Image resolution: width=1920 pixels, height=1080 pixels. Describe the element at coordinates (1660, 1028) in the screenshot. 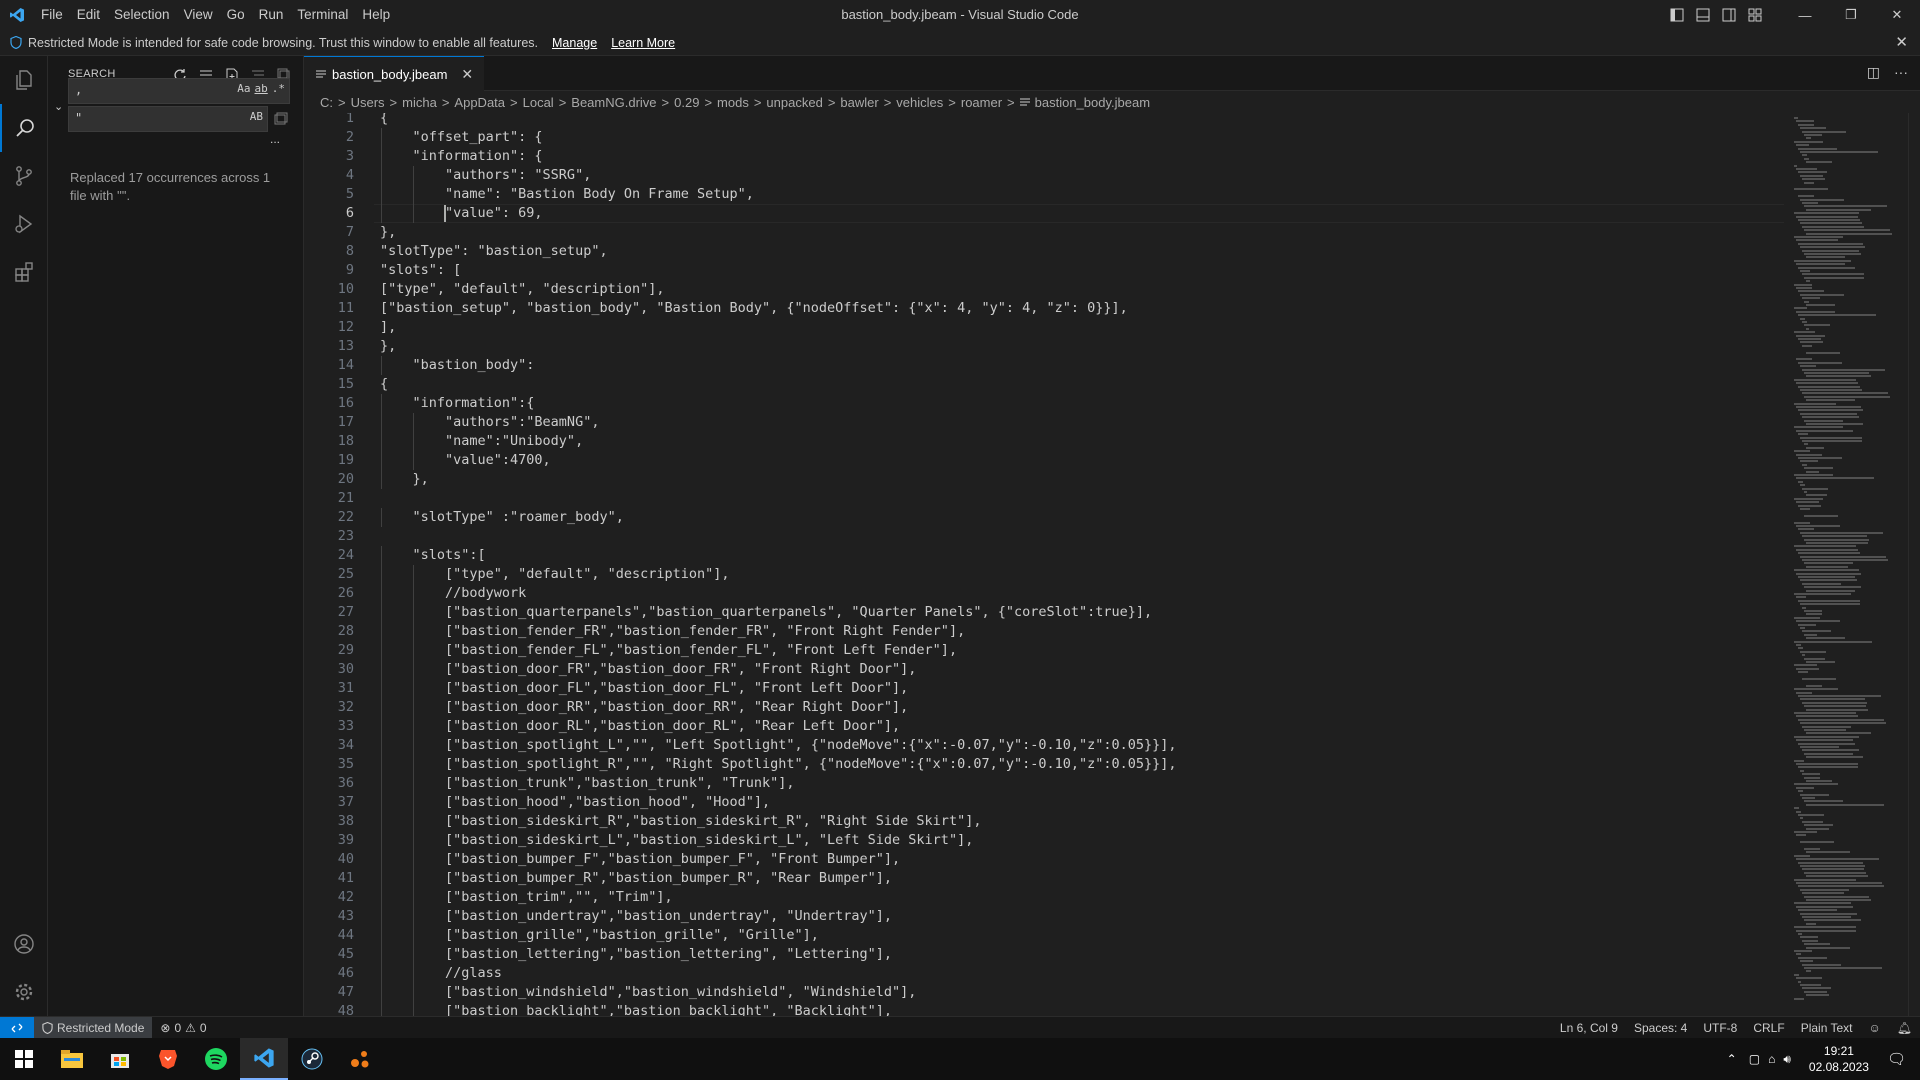

I see `indentation: Spaces: 4` at that location.